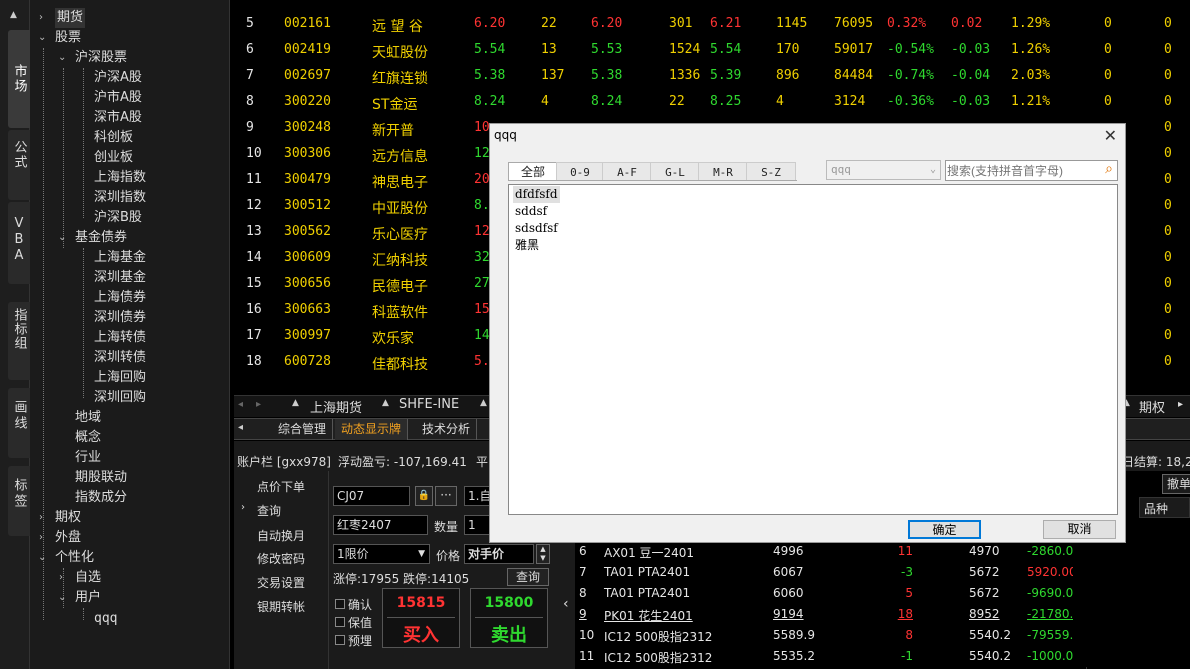 This screenshot has height=669, width=1190. Describe the element at coordinates (70, 18) in the screenshot. I see `tree-item-futures: 期货` at that location.